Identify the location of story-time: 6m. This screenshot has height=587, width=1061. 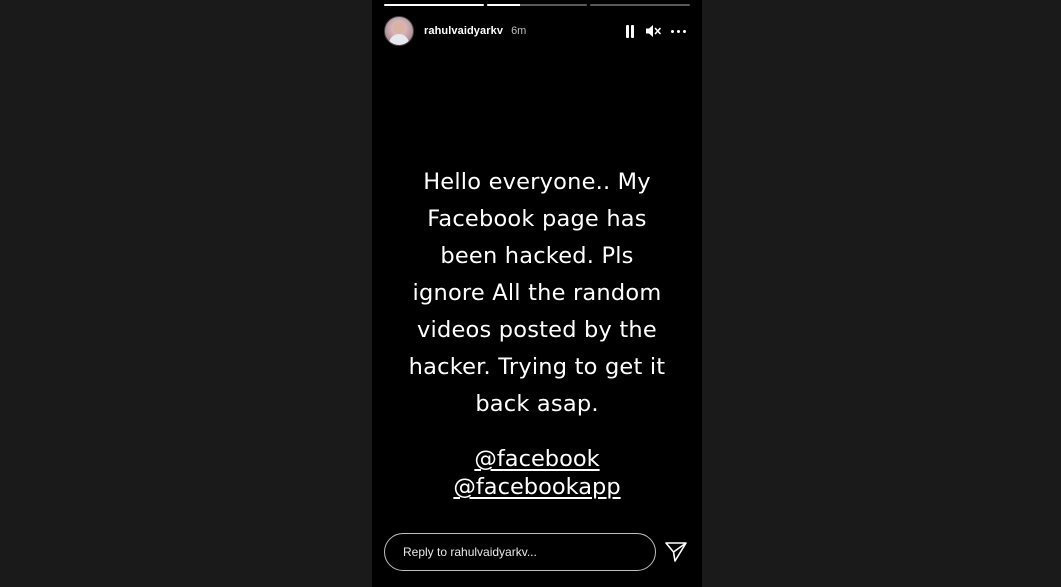
(519, 31).